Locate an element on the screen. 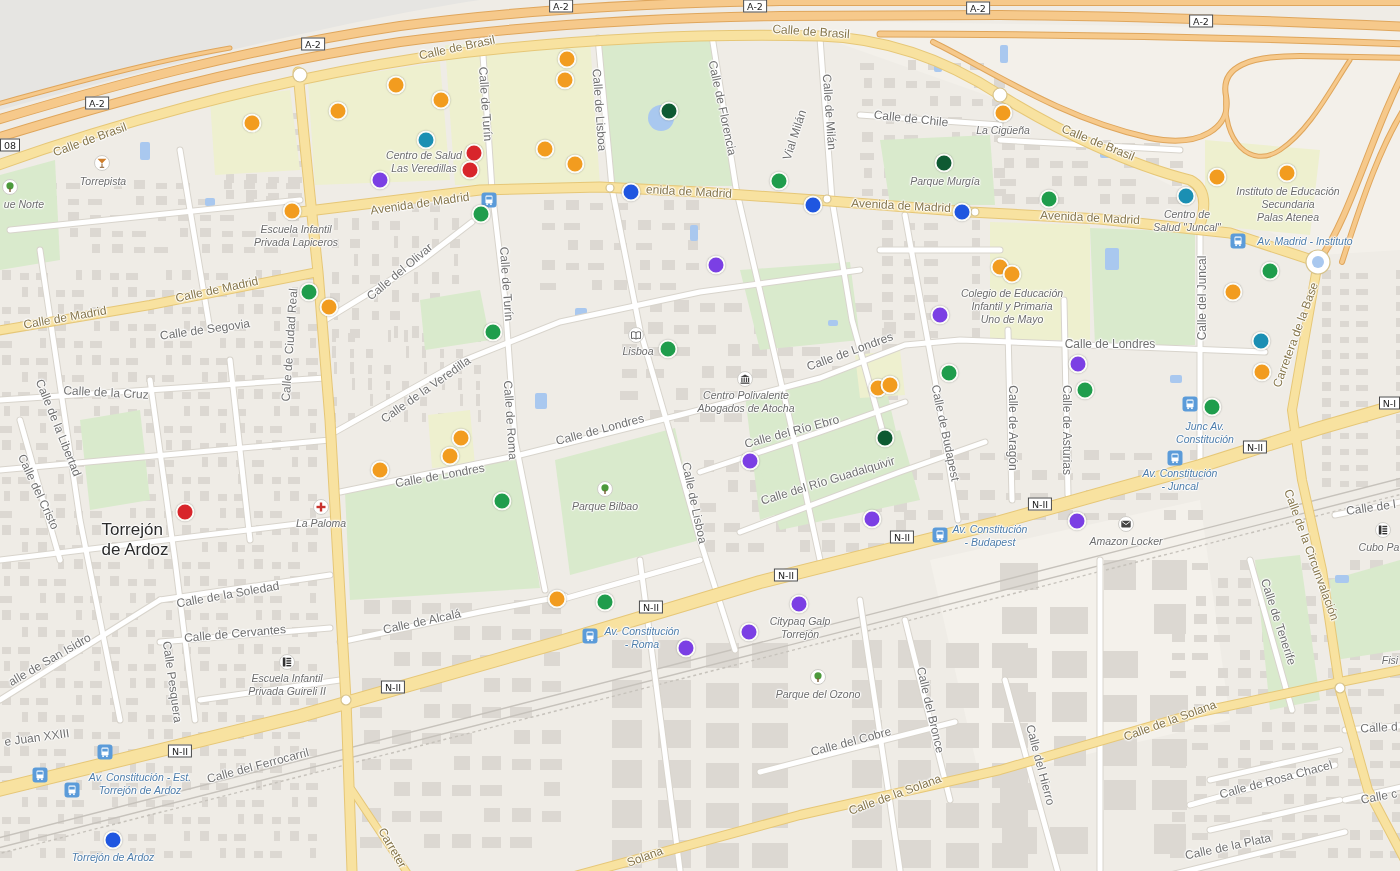 The image size is (1400, 871). street-label: enida de Madrid is located at coordinates (689, 192).